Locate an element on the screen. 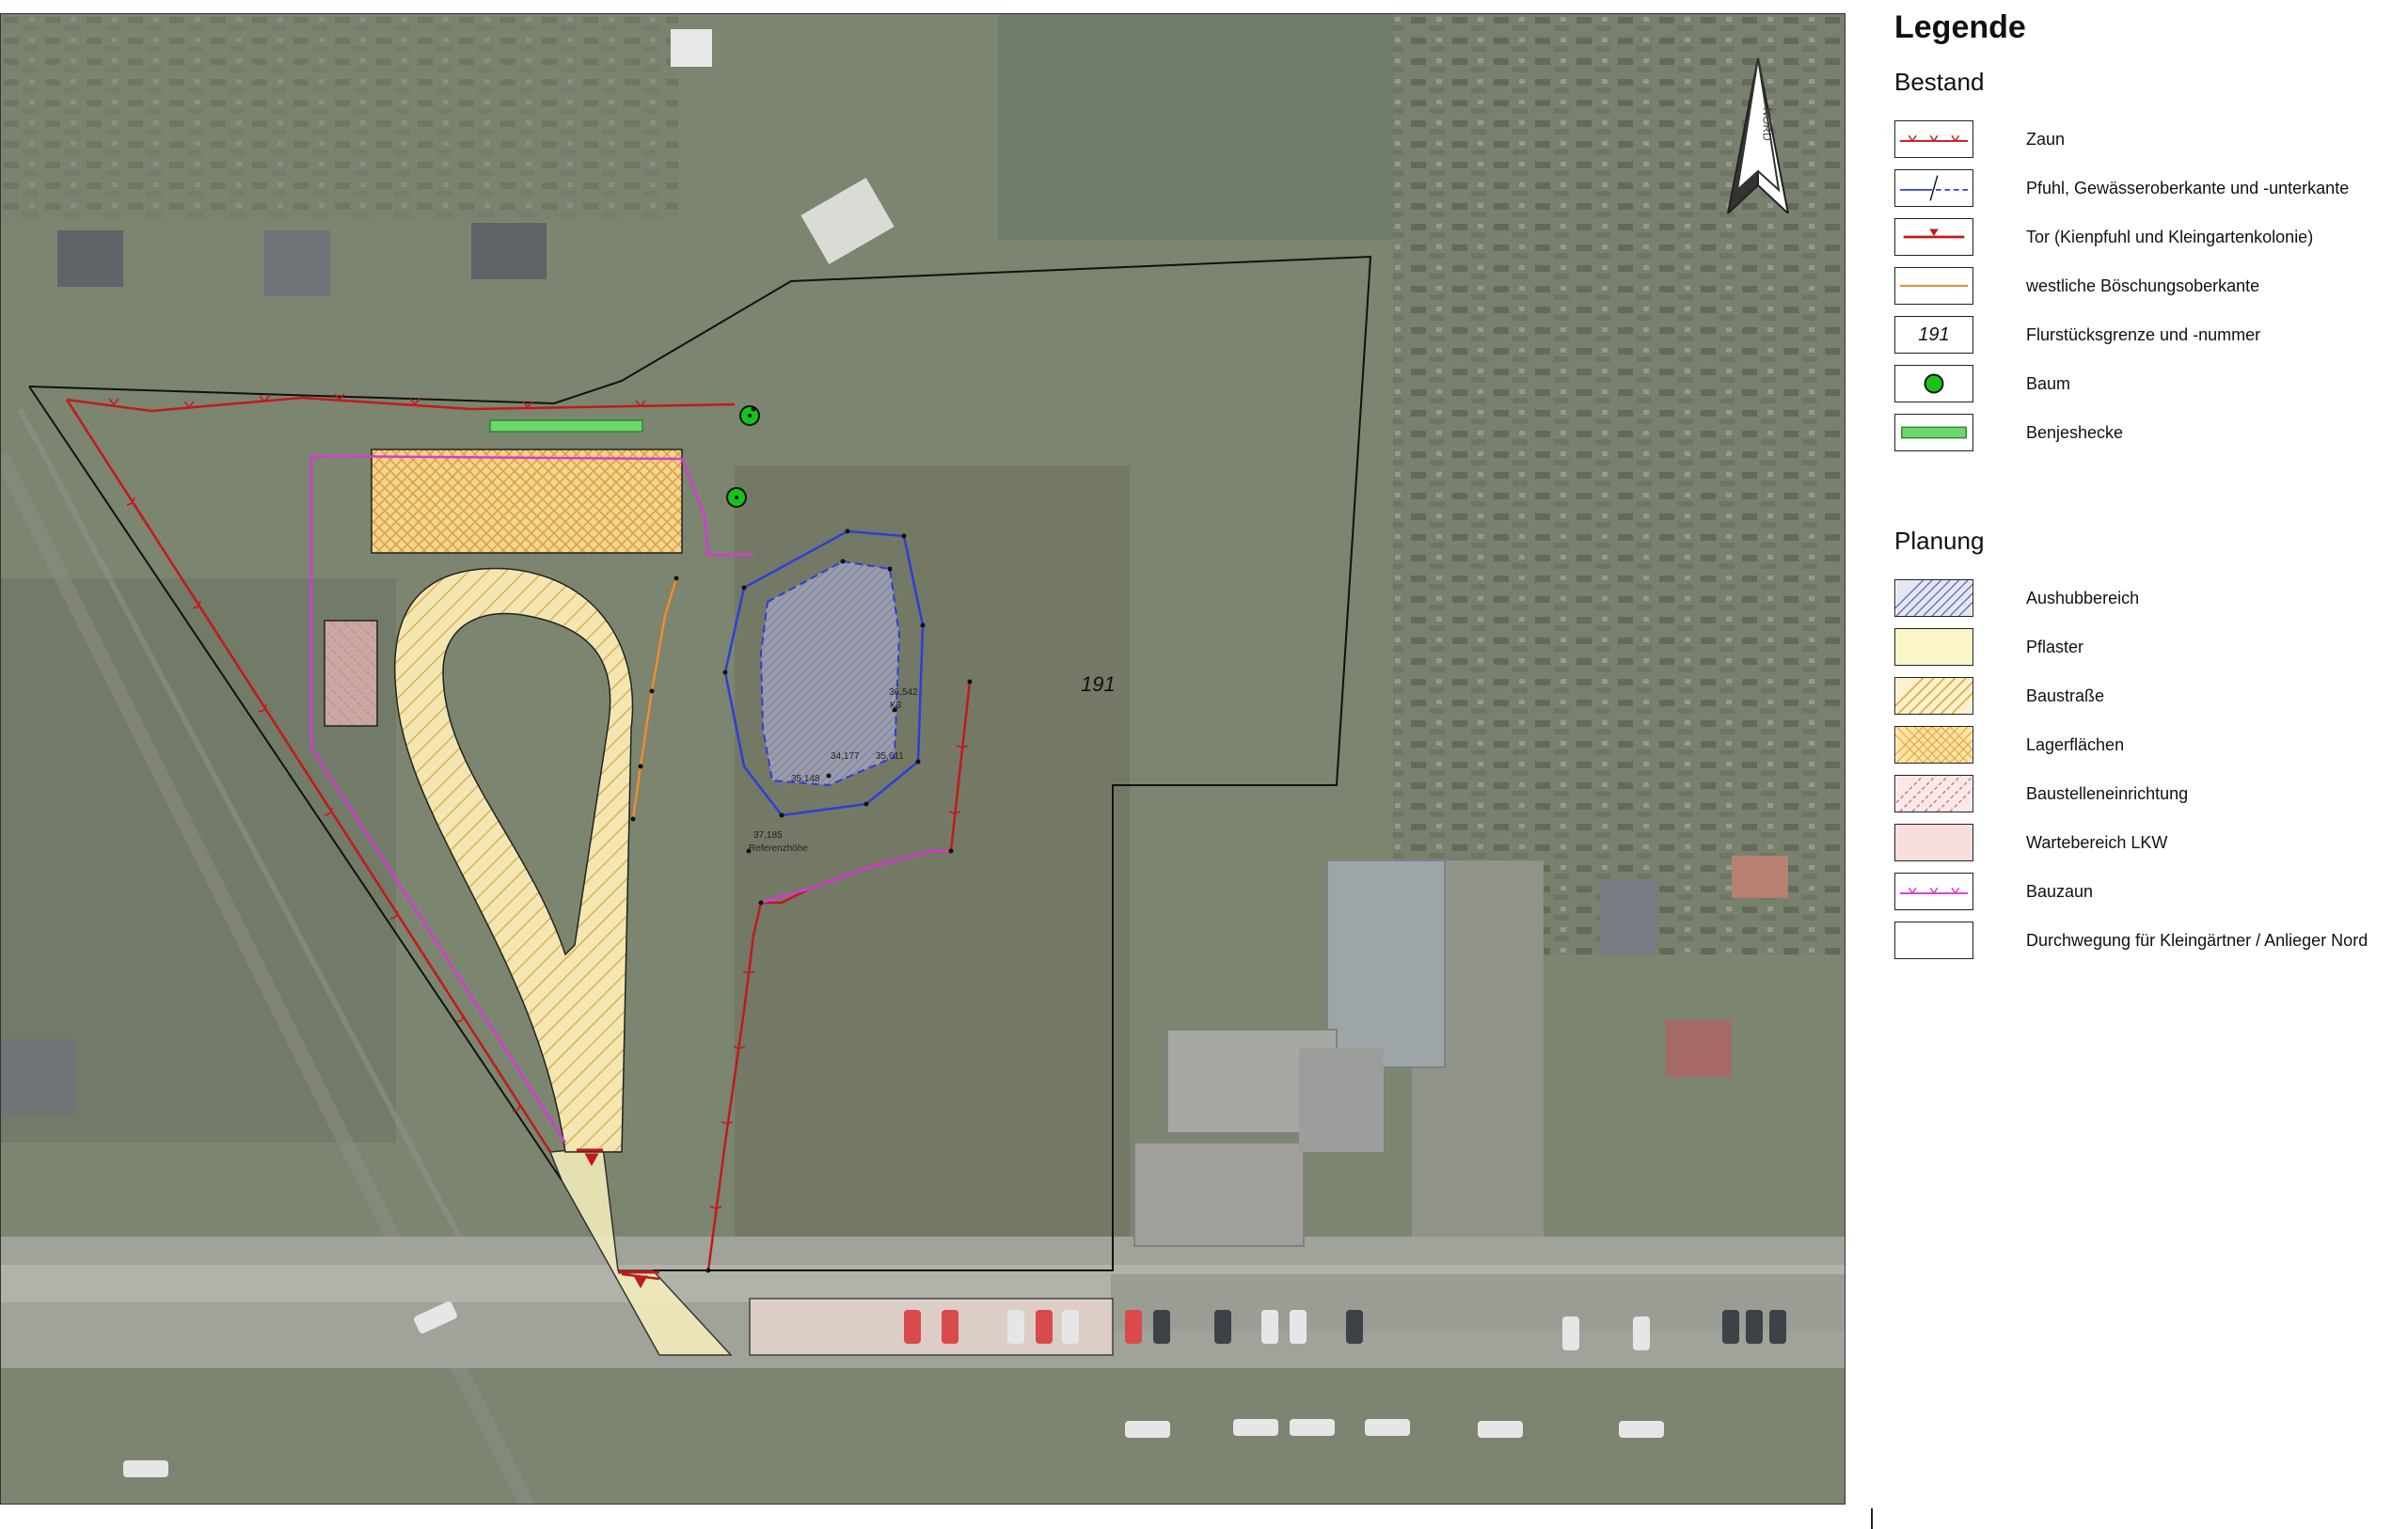 This screenshot has width=2408, height=1529. legend-item-truck-waiting: Wartebereich LKW is located at coordinates (2148, 845).